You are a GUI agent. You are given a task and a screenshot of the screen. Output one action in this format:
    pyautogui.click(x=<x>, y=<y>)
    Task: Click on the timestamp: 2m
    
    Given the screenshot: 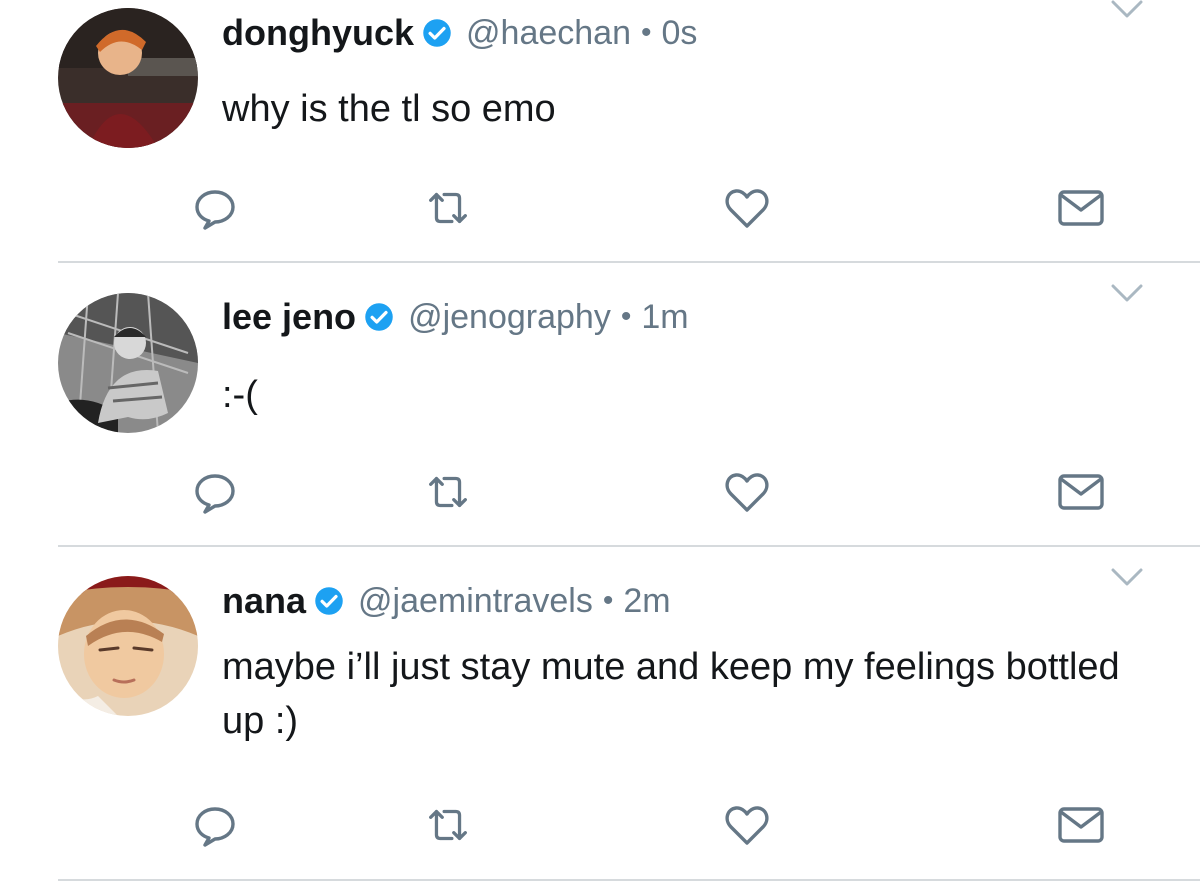 What is the action you would take?
    pyautogui.click(x=646, y=601)
    